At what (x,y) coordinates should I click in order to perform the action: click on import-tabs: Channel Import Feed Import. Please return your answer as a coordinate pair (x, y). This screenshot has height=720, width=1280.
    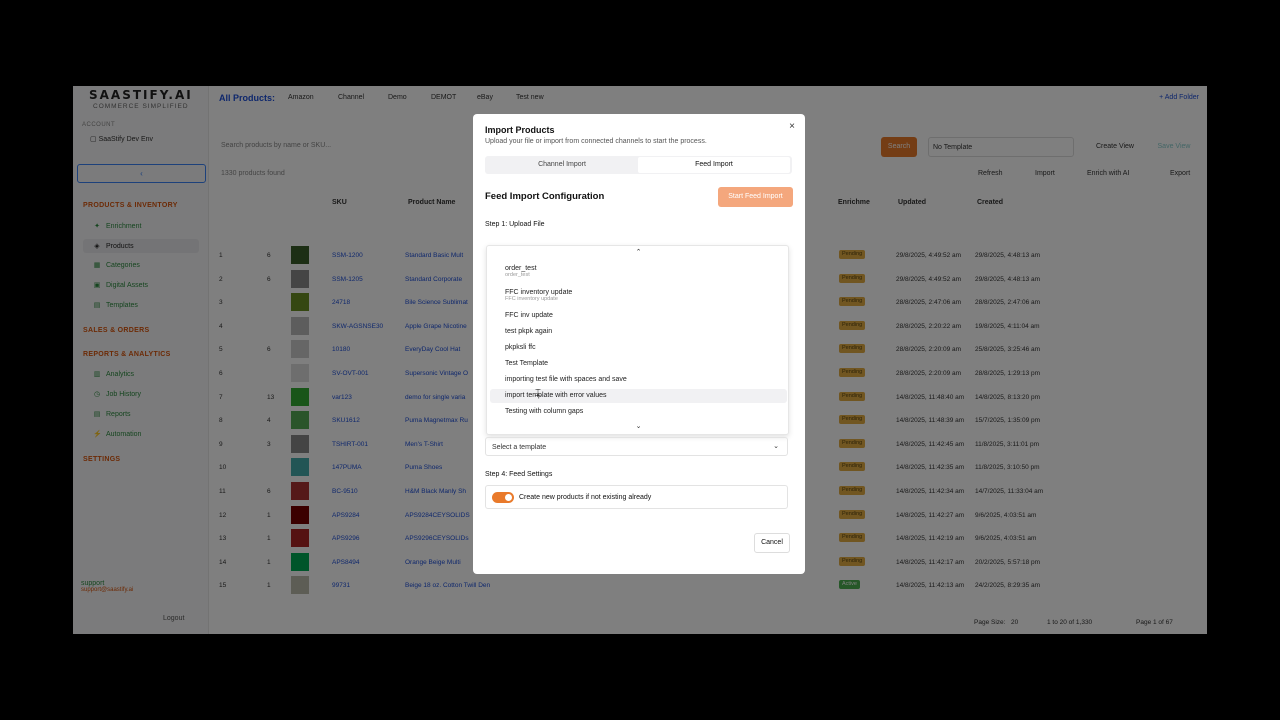
    Looking at the image, I should click on (638, 165).